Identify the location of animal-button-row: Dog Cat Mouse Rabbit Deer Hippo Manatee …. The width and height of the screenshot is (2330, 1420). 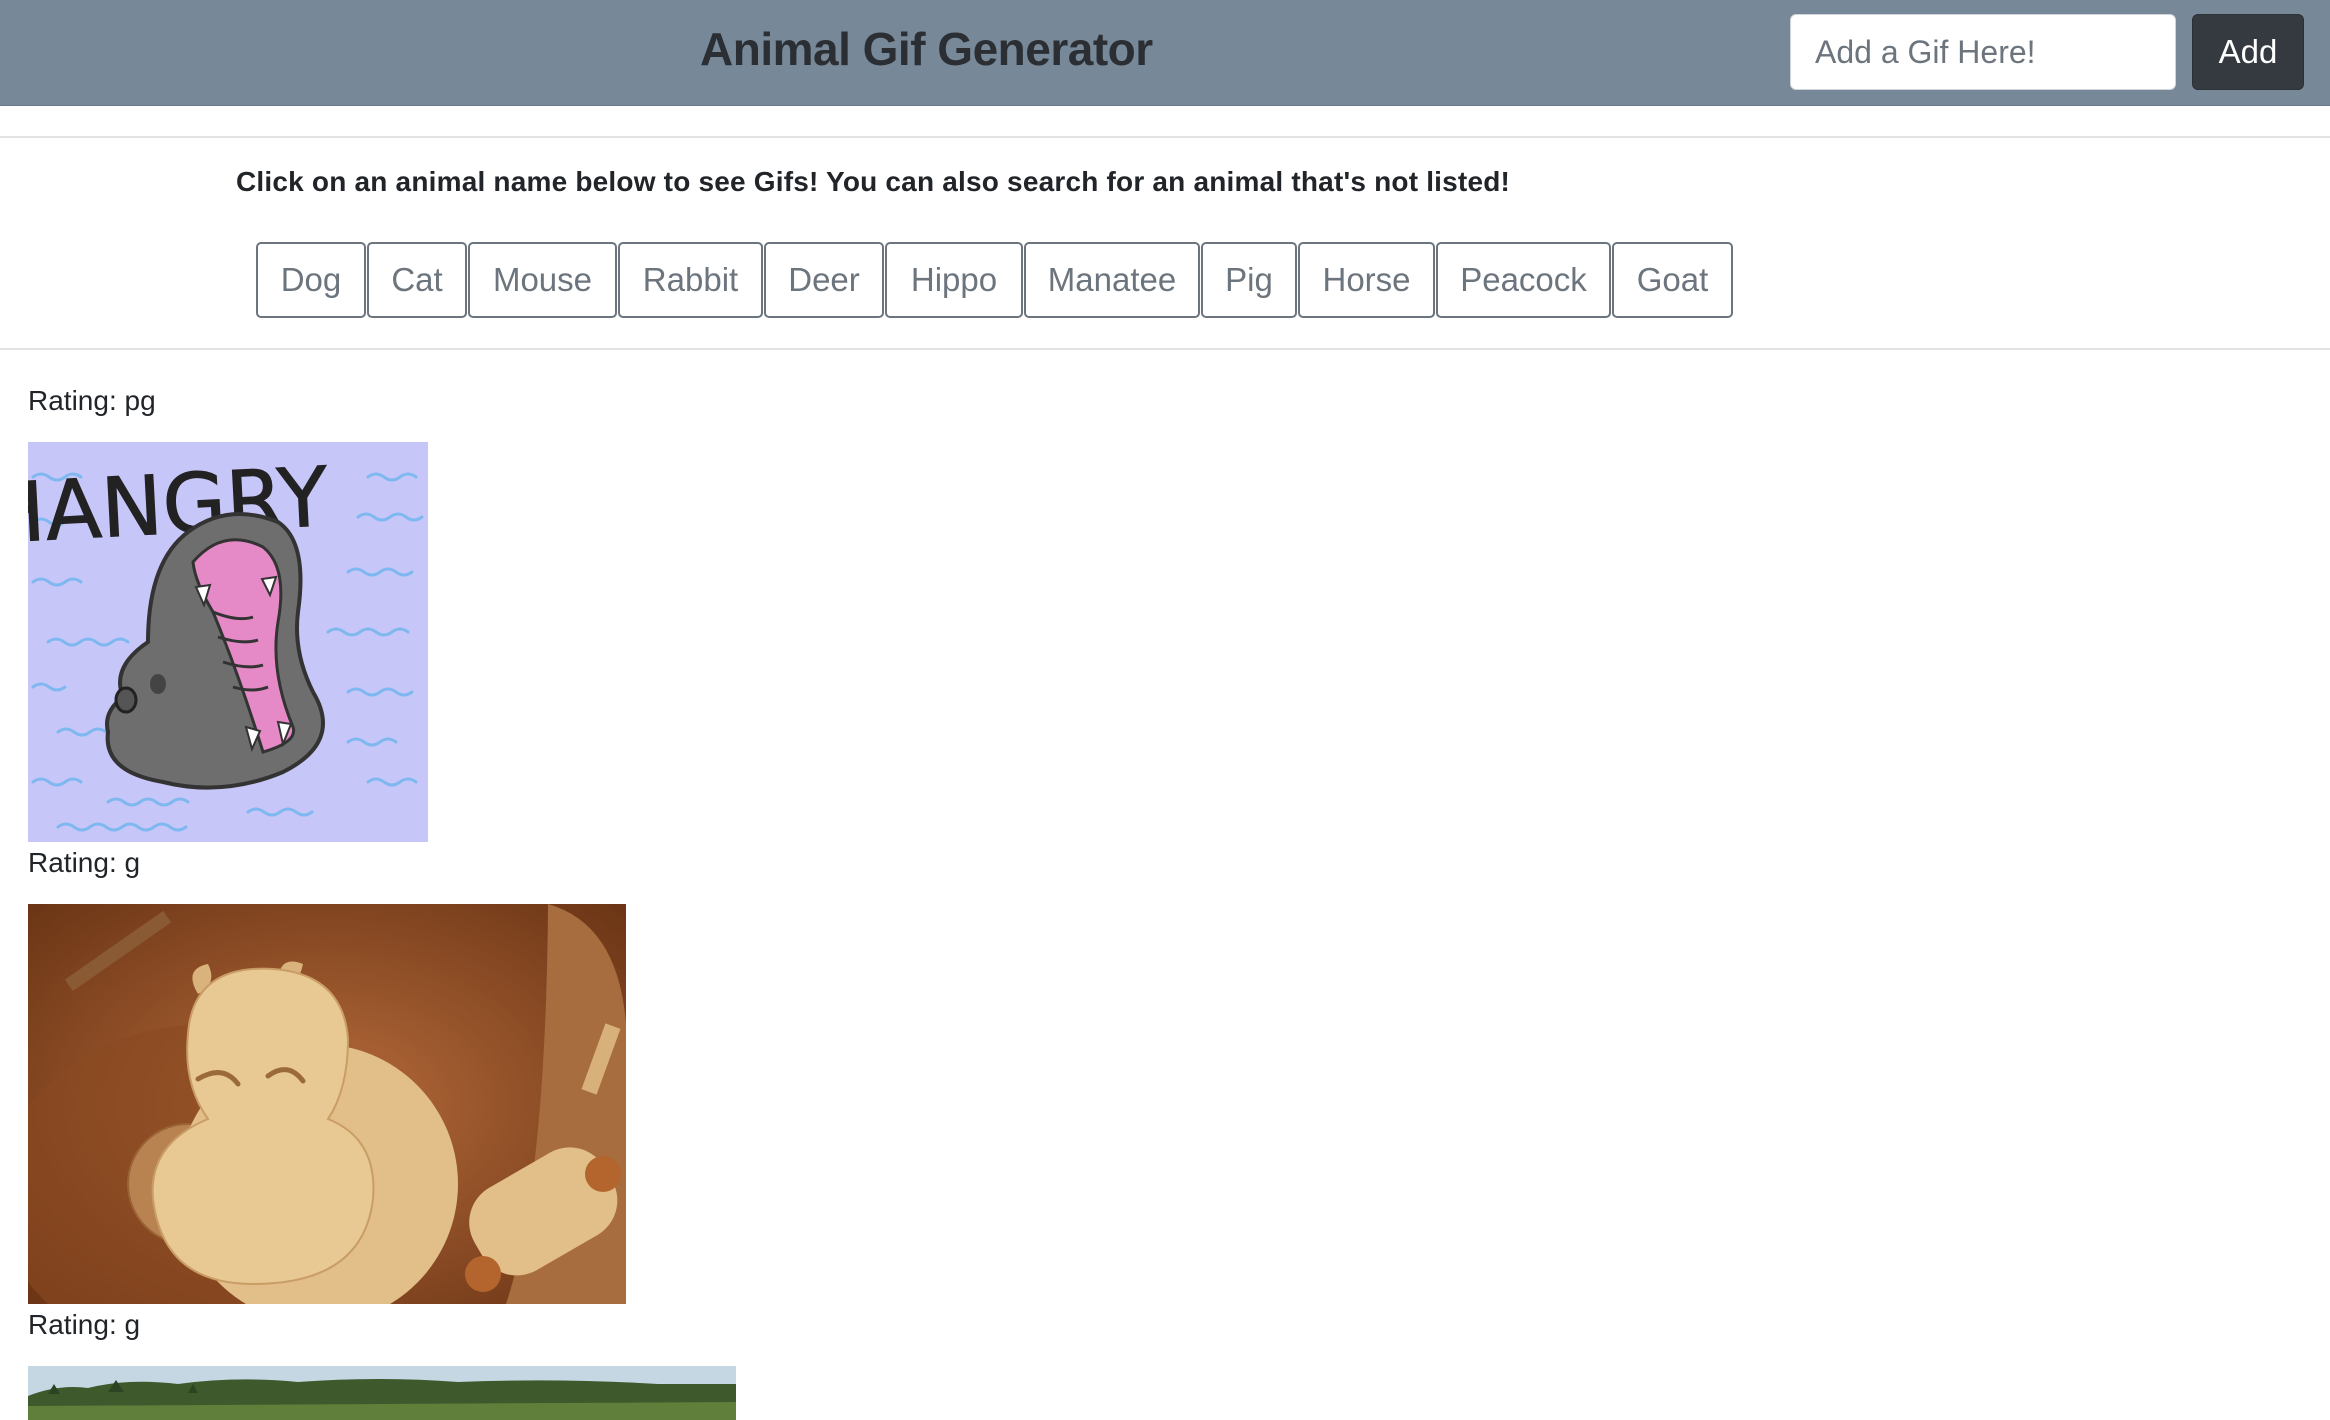
(995, 280).